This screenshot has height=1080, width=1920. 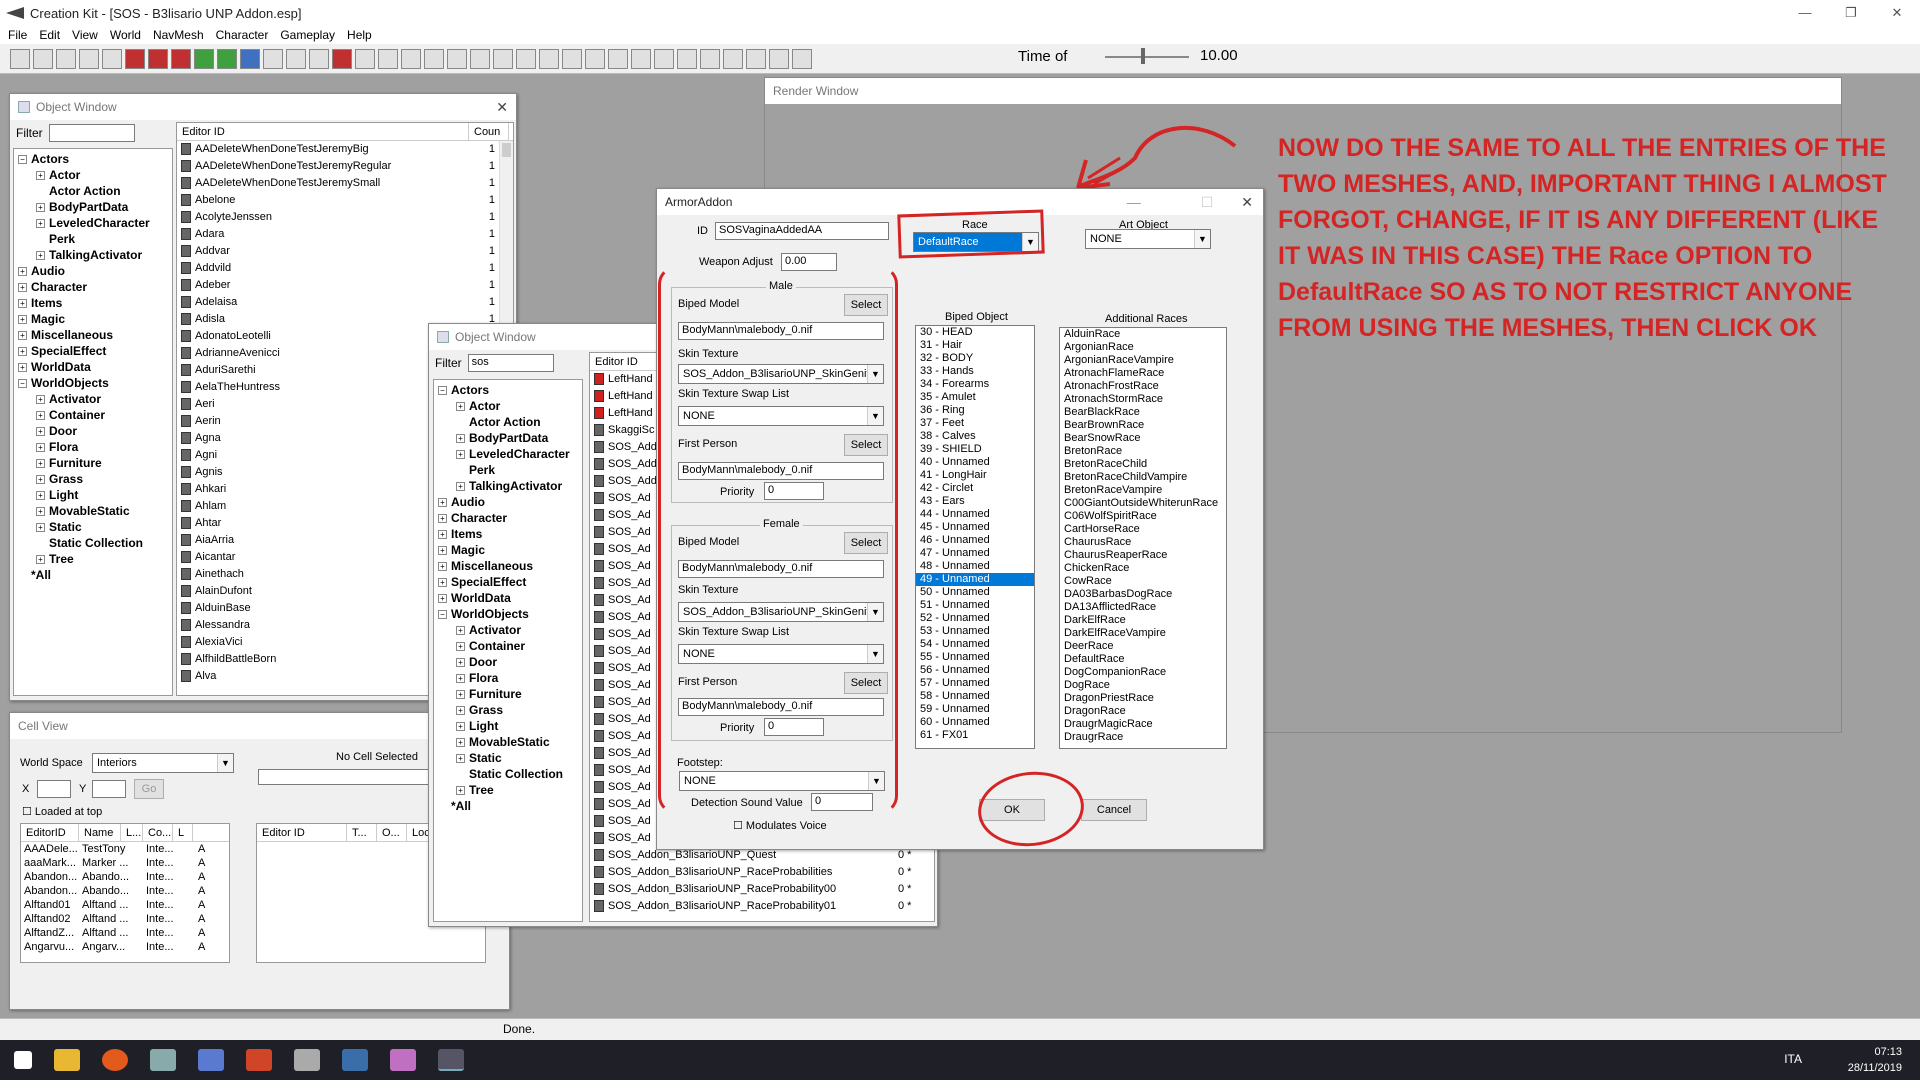 What do you see at coordinates (91, 133) in the screenshot?
I see `filter-input` at bounding box center [91, 133].